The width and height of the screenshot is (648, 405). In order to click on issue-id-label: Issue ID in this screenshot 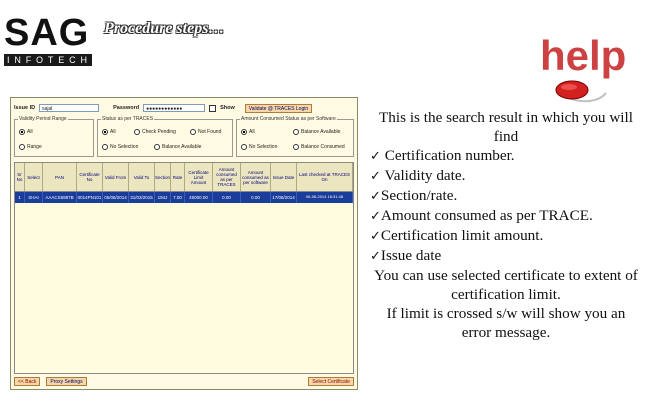, I will do `click(25, 108)`.